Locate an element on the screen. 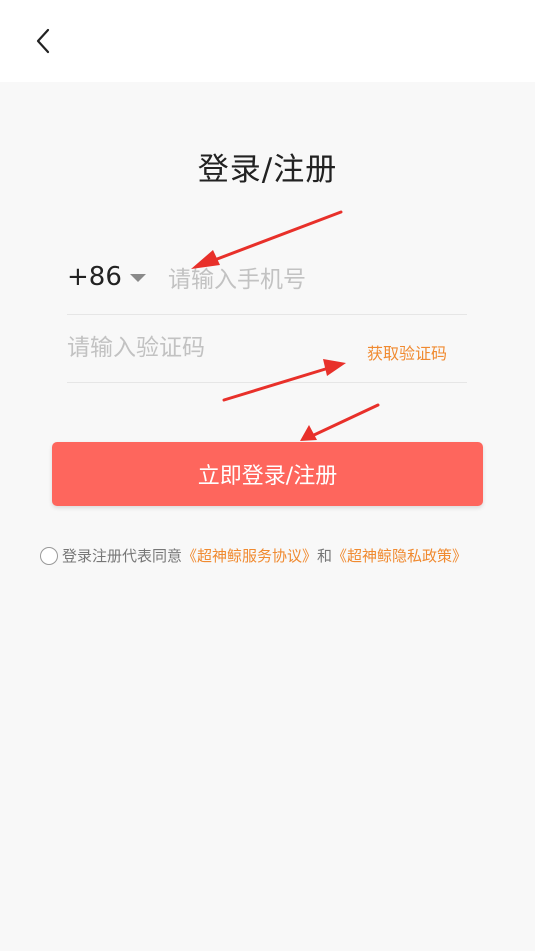 Image resolution: width=535 pixels, height=951 pixels. code-row: 获取验证码 is located at coordinates (267, 348).